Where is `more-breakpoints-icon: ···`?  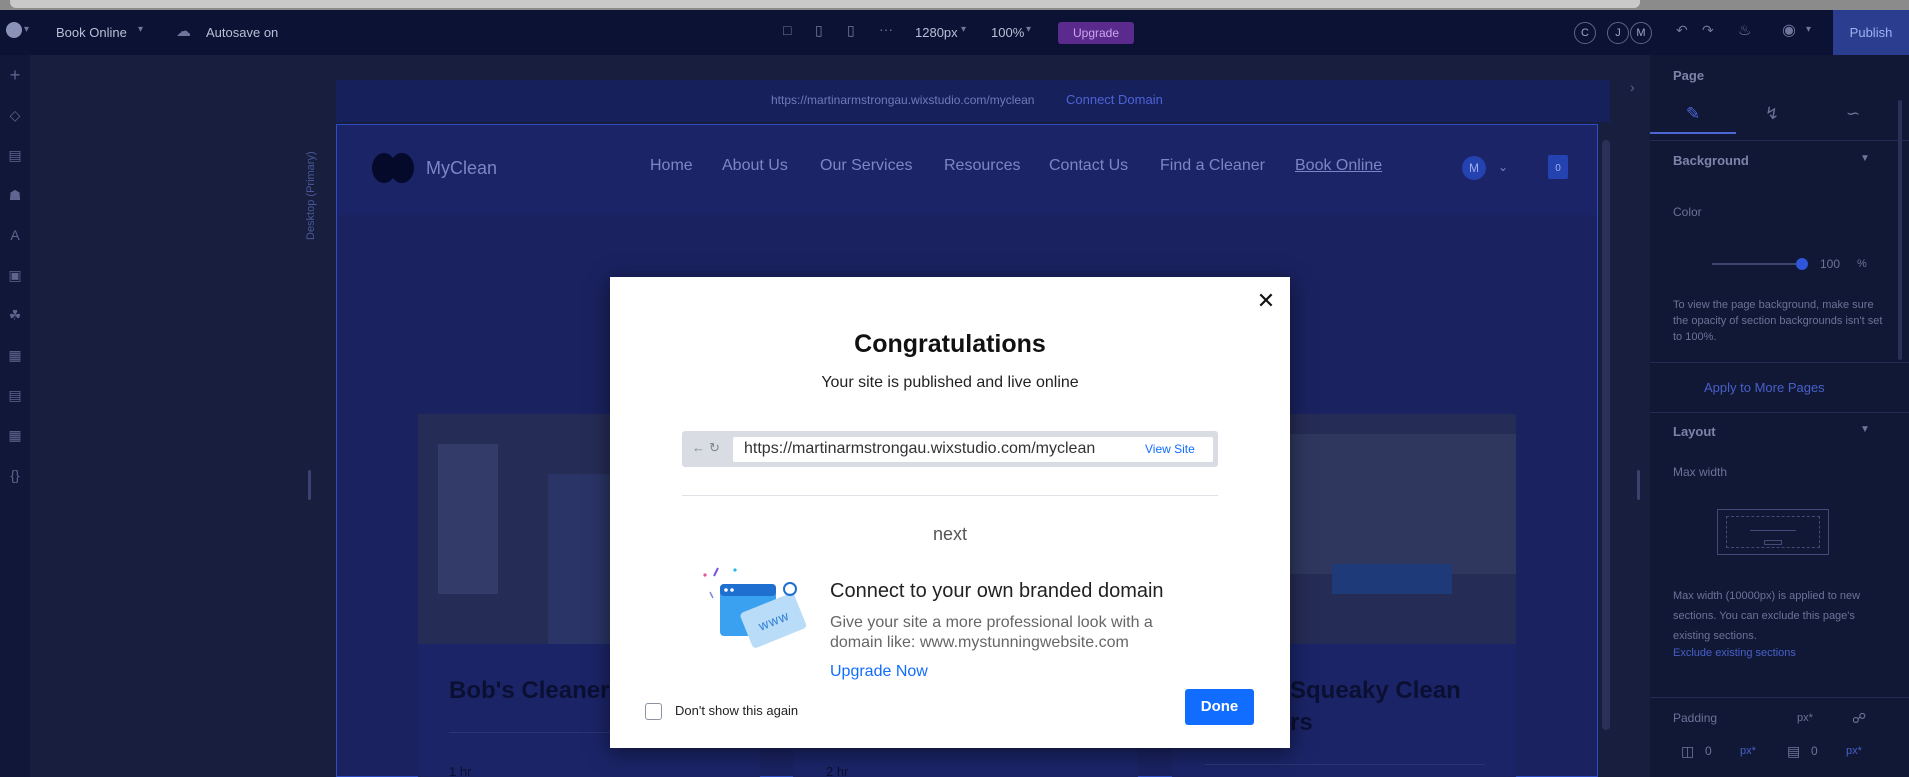 more-breakpoints-icon: ··· is located at coordinates (886, 29).